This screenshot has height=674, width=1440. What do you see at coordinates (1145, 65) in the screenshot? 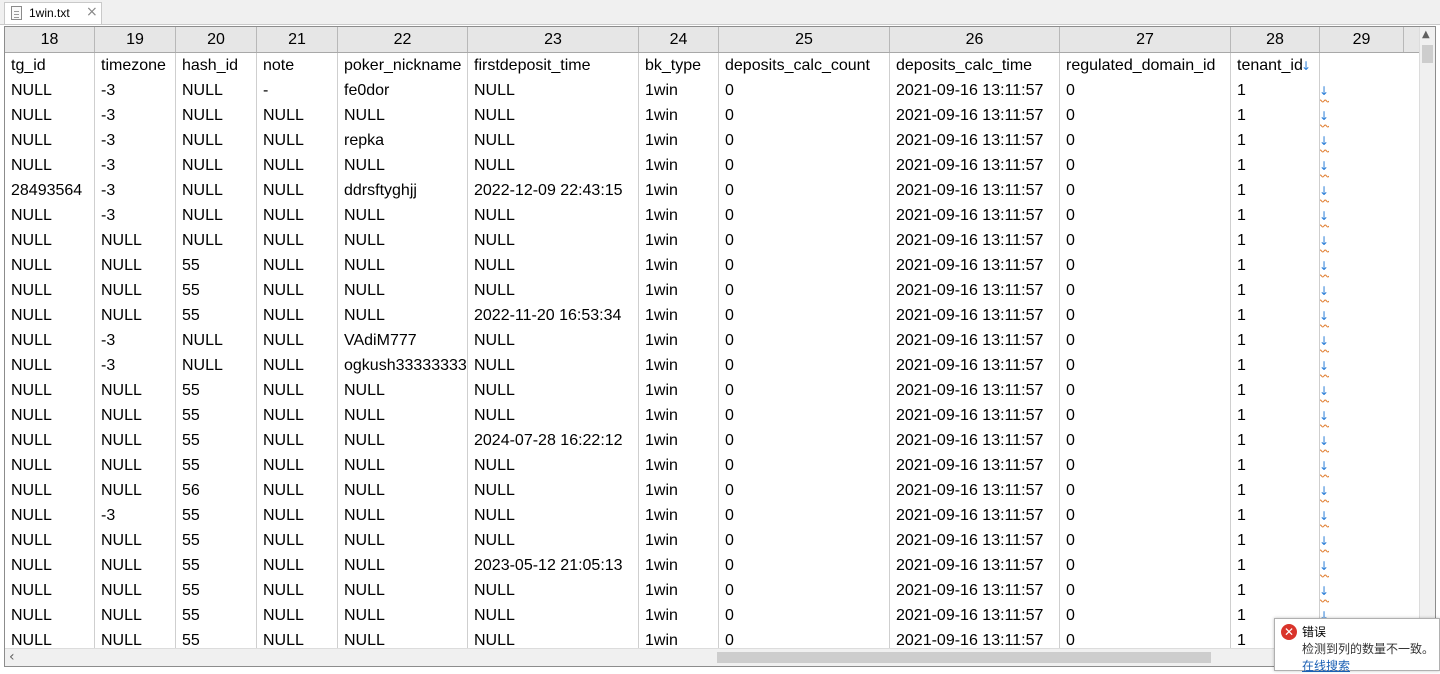
I see `cell: regulated_domain_id` at bounding box center [1145, 65].